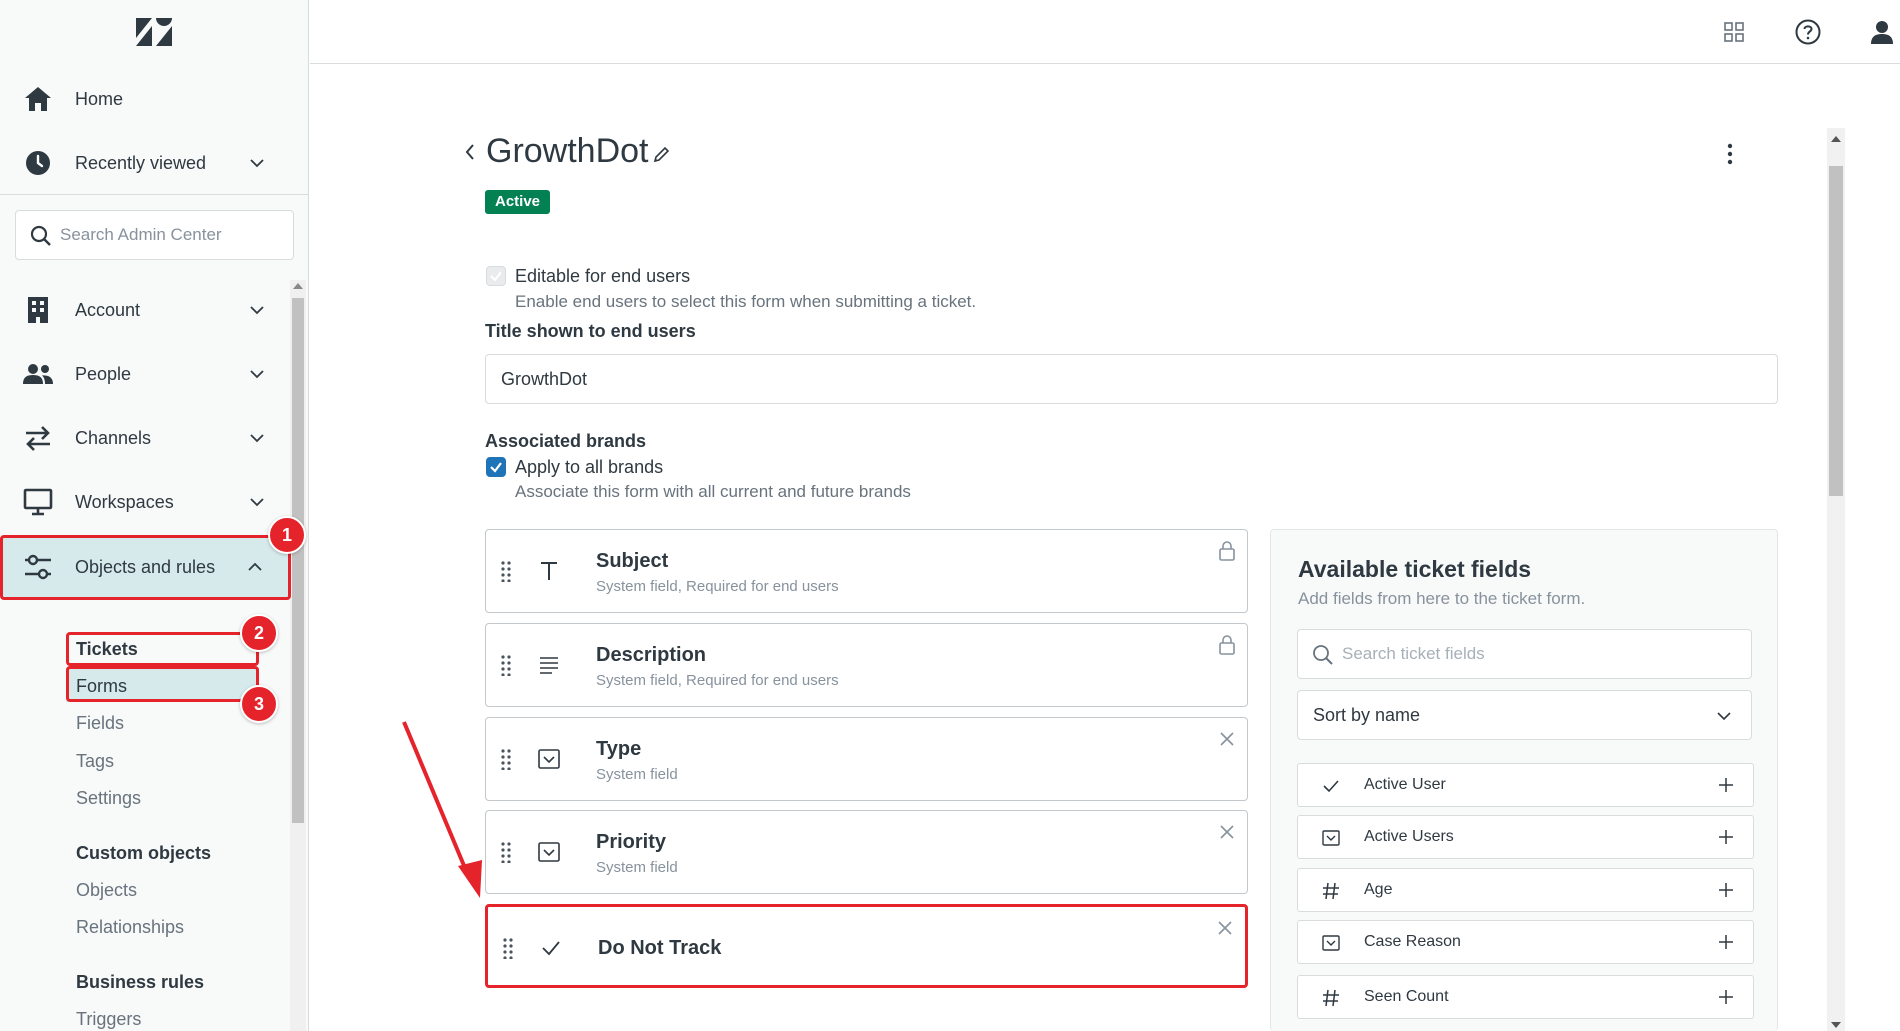  Describe the element at coordinates (619, 749) in the screenshot. I see `field-name: Type` at that location.